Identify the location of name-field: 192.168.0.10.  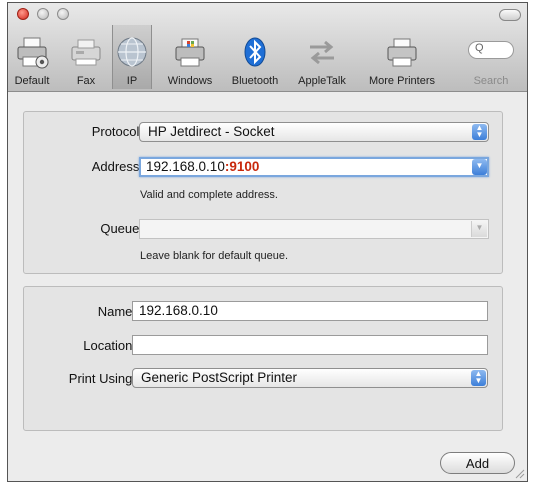
(310, 311).